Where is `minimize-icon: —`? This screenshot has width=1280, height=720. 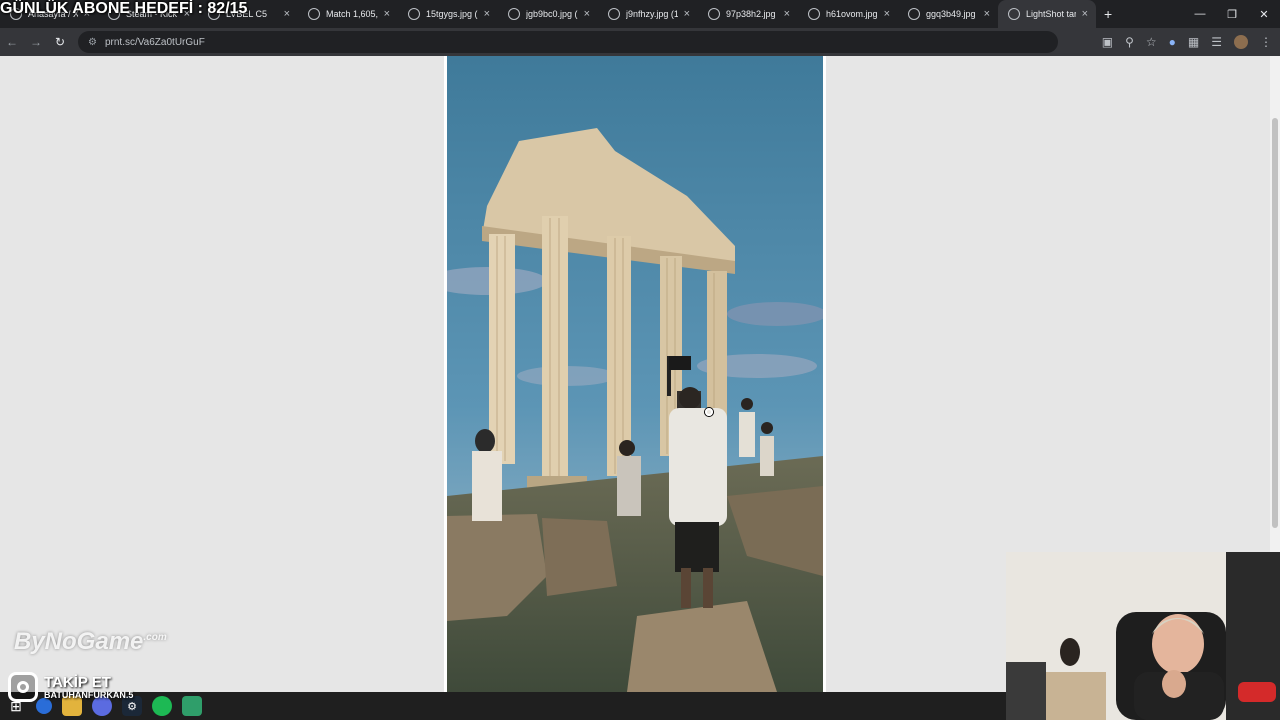
minimize-icon: — is located at coordinates (1200, 14).